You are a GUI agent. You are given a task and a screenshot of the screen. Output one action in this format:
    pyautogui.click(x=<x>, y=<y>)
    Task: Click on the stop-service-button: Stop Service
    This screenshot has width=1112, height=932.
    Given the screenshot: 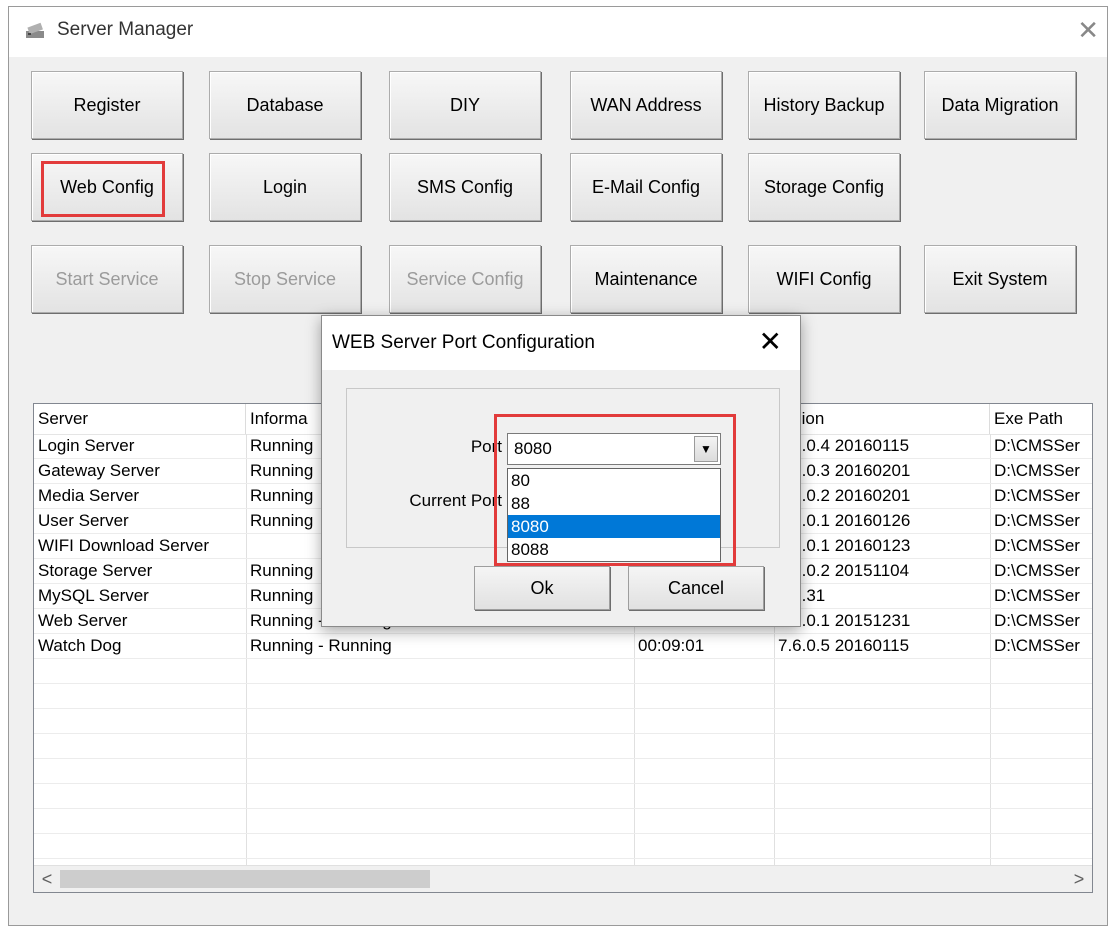 What is the action you would take?
    pyautogui.click(x=285, y=279)
    